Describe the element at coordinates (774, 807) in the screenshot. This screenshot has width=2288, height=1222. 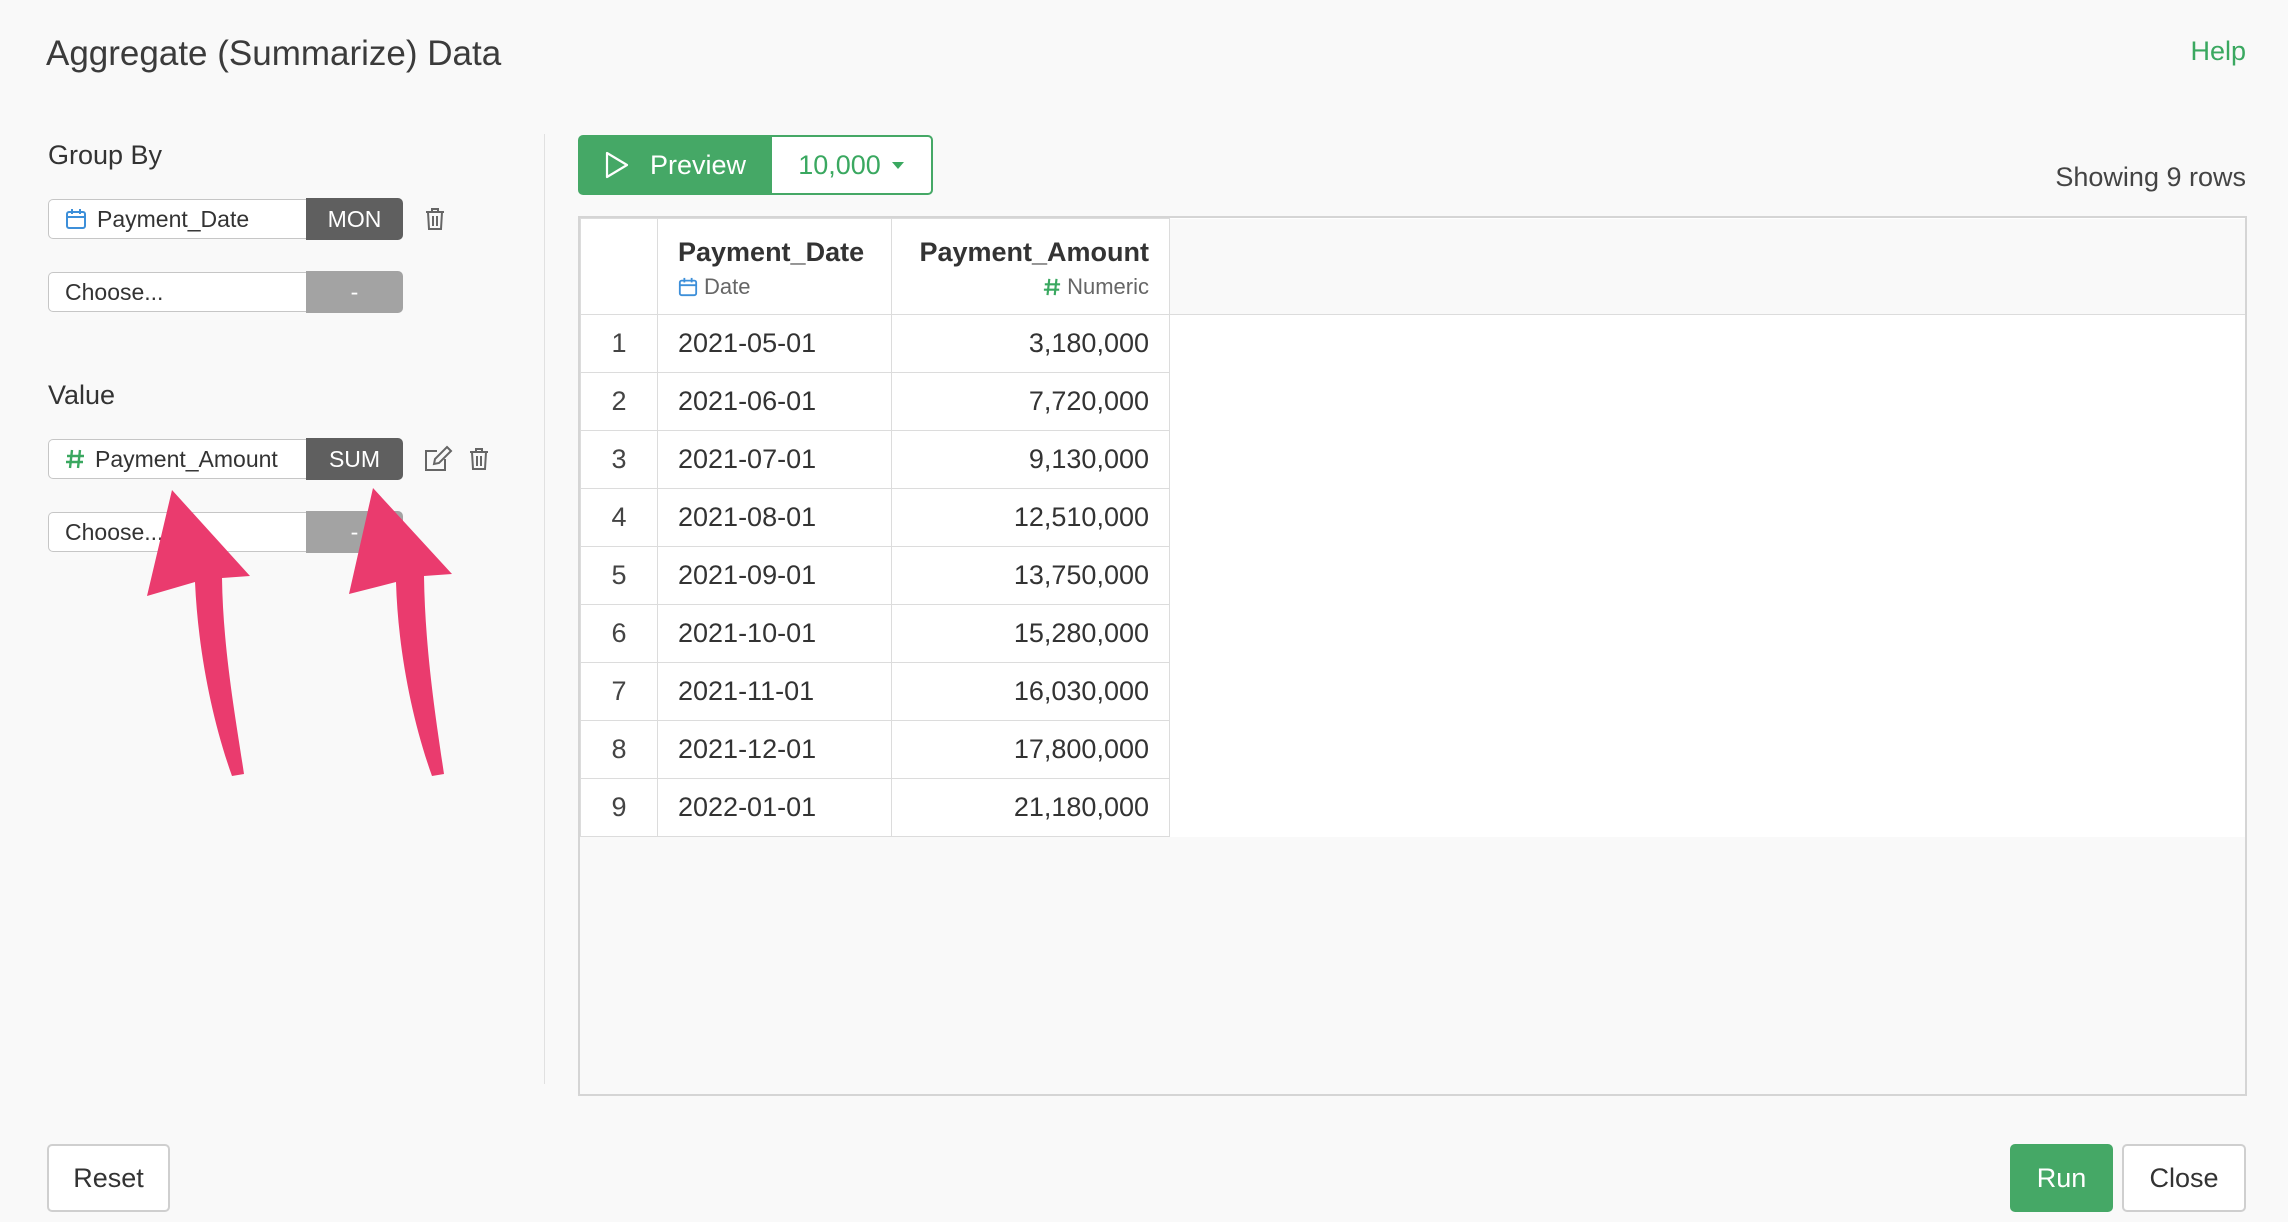
I see `date-cell: 2022-01-01` at that location.